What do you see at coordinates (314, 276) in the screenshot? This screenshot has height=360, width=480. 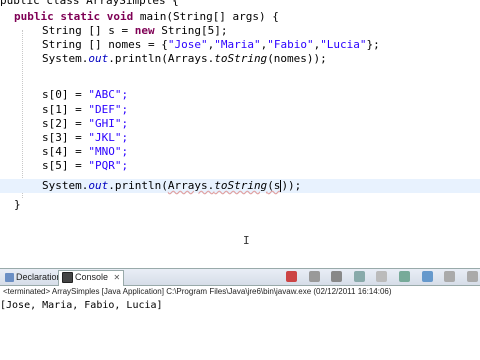 I see `remove-launch-icon` at bounding box center [314, 276].